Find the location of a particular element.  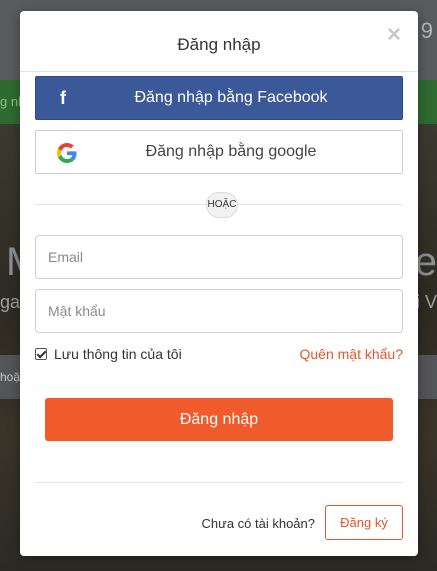

remember-me: Lưu thông tin của tôi is located at coordinates (108, 354).